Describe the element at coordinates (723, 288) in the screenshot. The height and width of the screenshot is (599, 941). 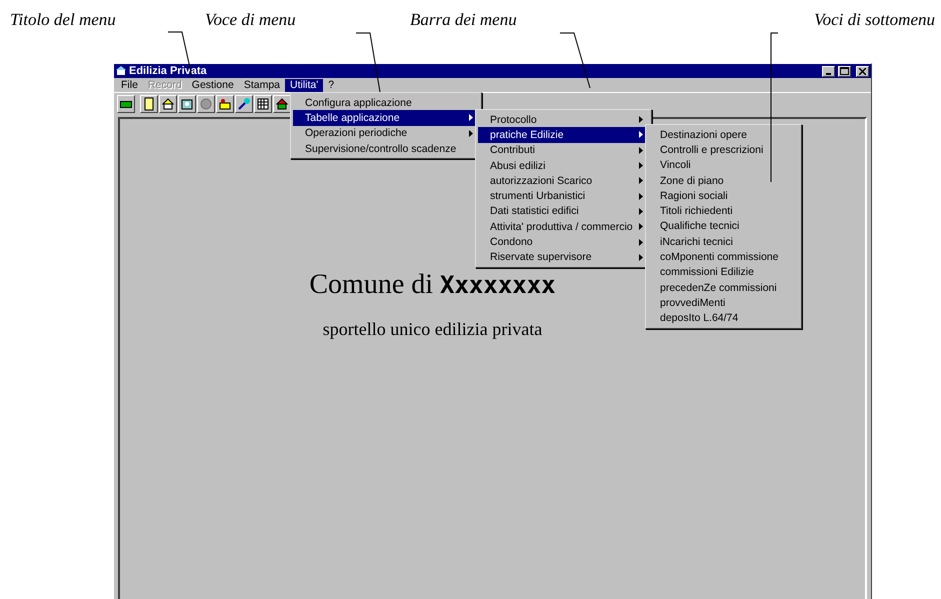
I see `menu-item: precedenZe commissioni` at that location.